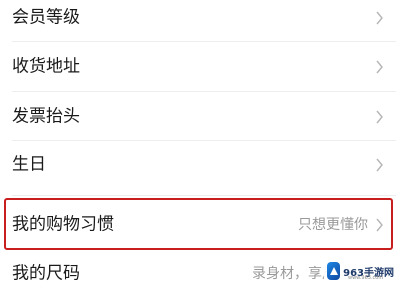 The width and height of the screenshot is (396, 298). I want to click on divider, so click(204, 195).